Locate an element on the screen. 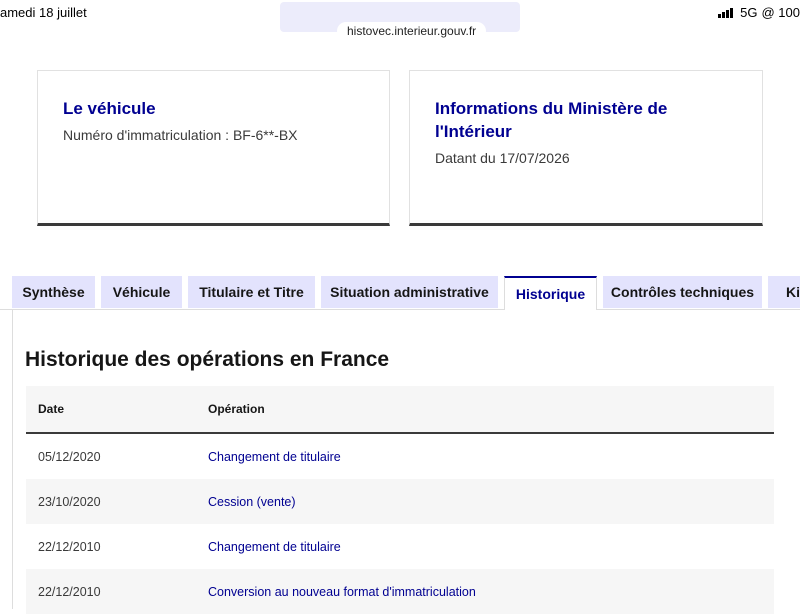 The image size is (800, 614). address-bar-url: histovec.interieur.gouv.fr is located at coordinates (411, 31).